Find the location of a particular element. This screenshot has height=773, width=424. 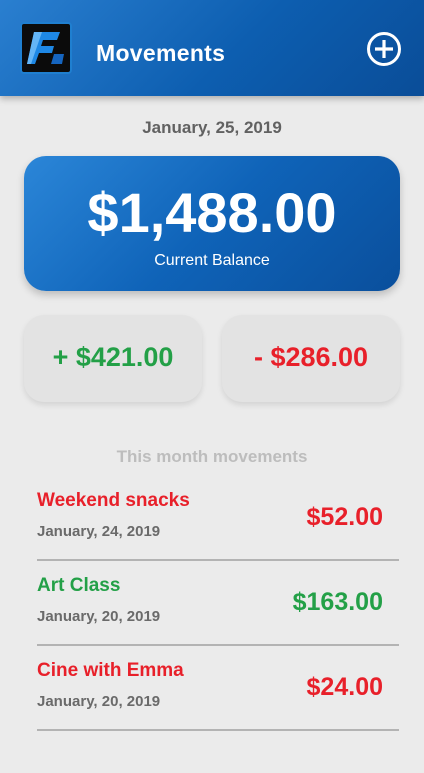

expense-card: - $286.00 is located at coordinates (311, 358).